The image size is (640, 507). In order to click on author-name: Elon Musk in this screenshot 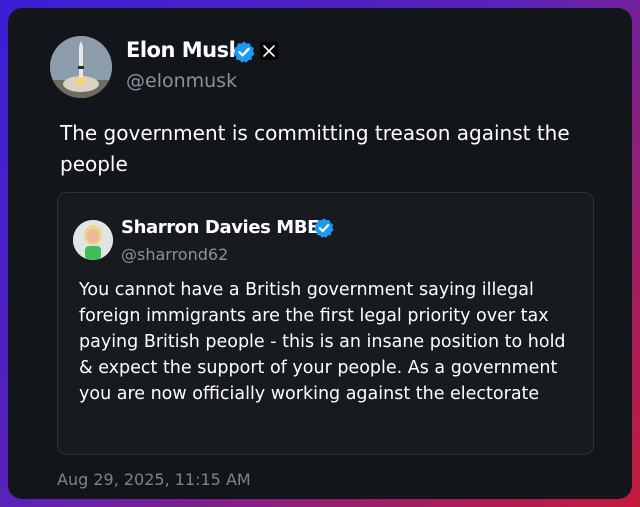, I will do `click(184, 50)`.